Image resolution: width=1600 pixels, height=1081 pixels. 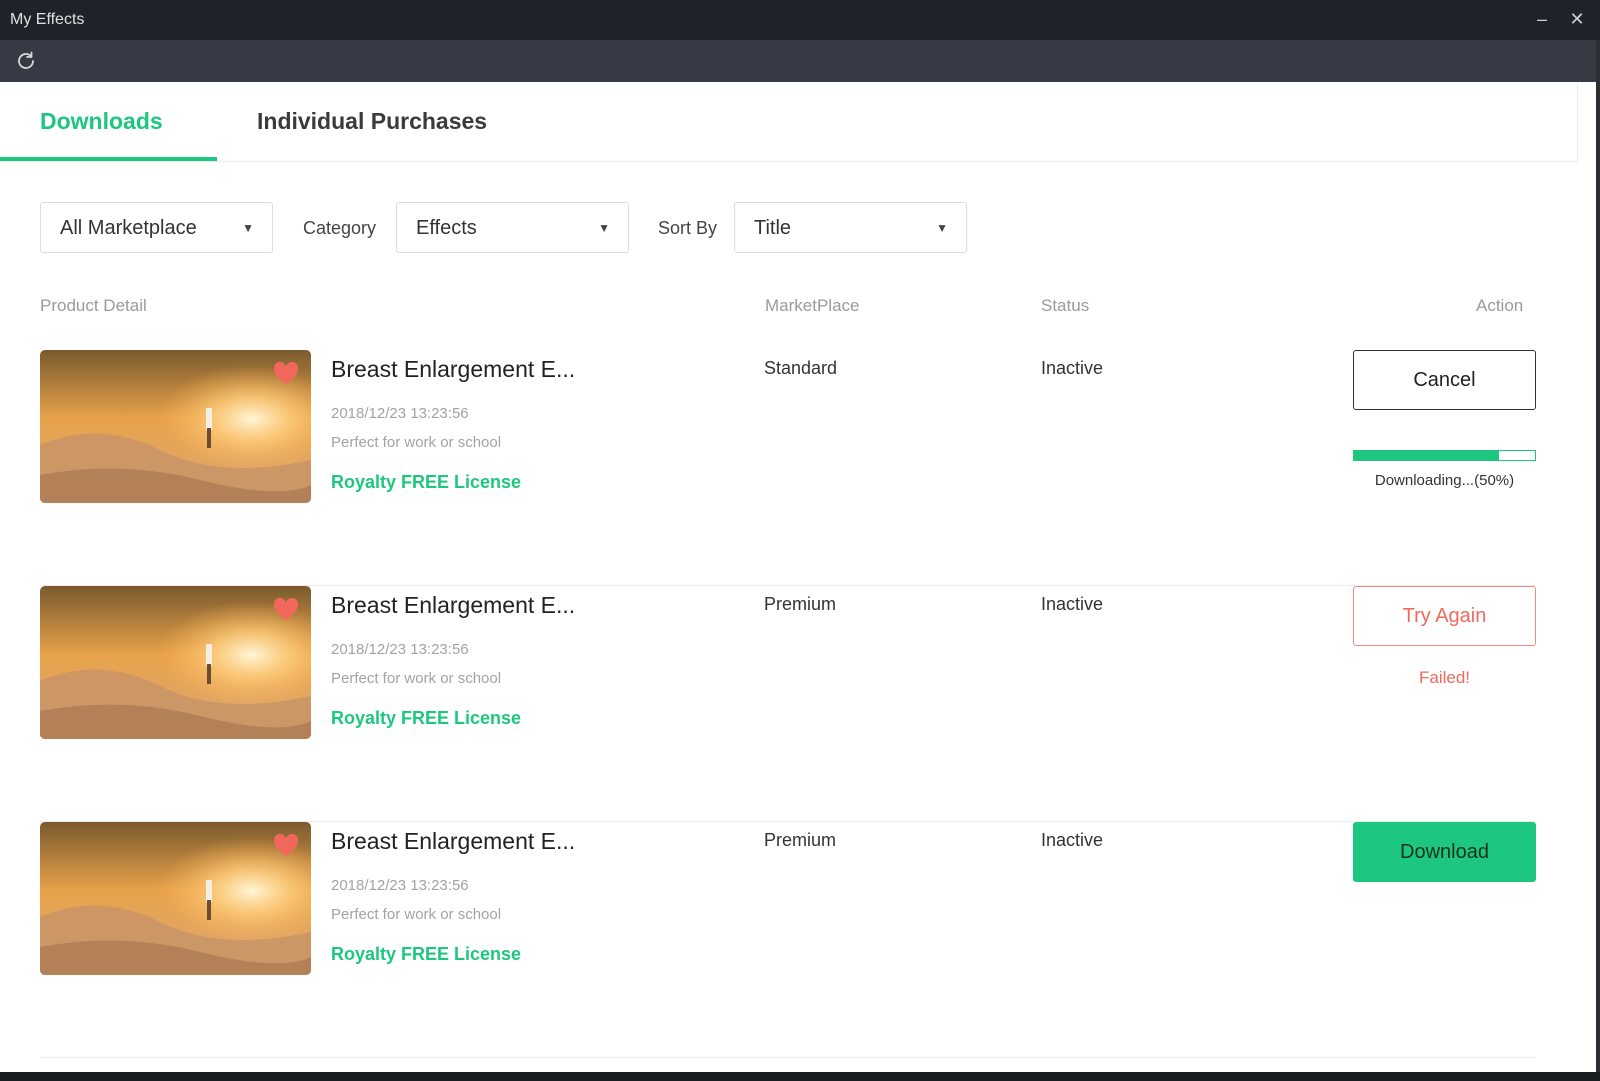 What do you see at coordinates (801, 368) in the screenshot?
I see `marketplace-value: Standard` at bounding box center [801, 368].